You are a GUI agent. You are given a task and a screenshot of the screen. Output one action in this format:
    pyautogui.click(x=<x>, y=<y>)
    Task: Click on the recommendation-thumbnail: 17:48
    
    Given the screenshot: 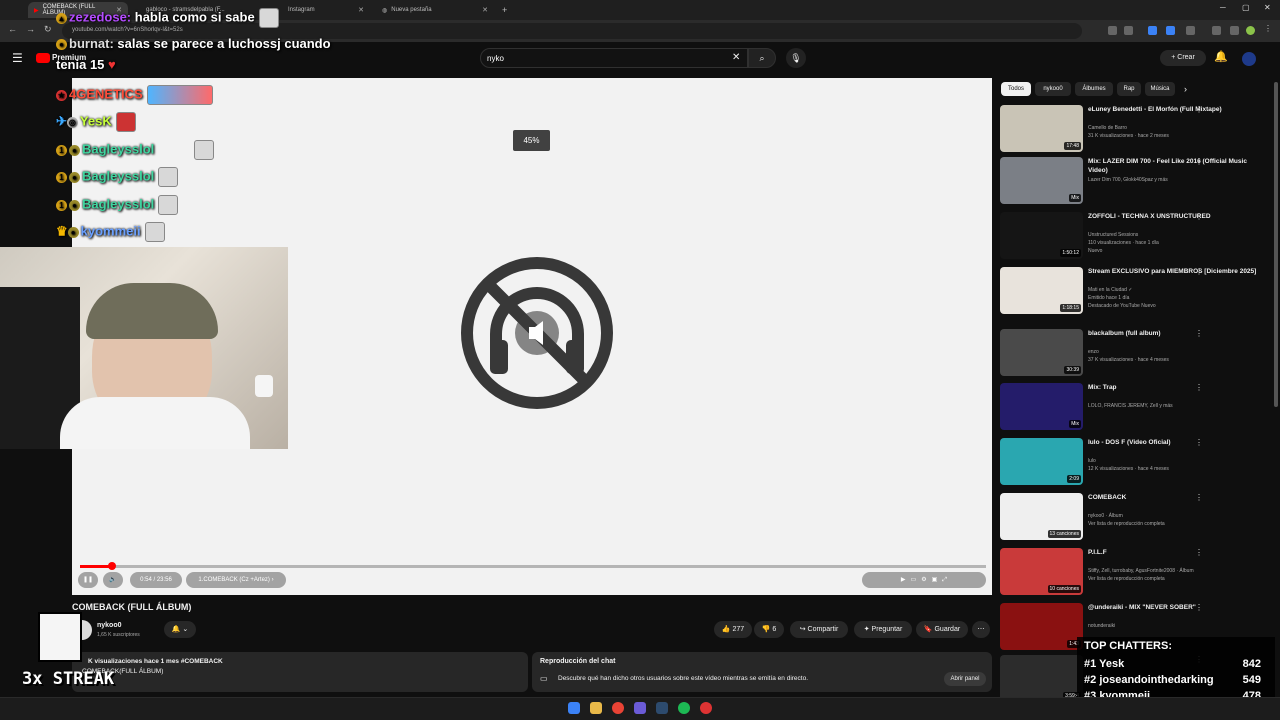 What is the action you would take?
    pyautogui.click(x=1041, y=128)
    